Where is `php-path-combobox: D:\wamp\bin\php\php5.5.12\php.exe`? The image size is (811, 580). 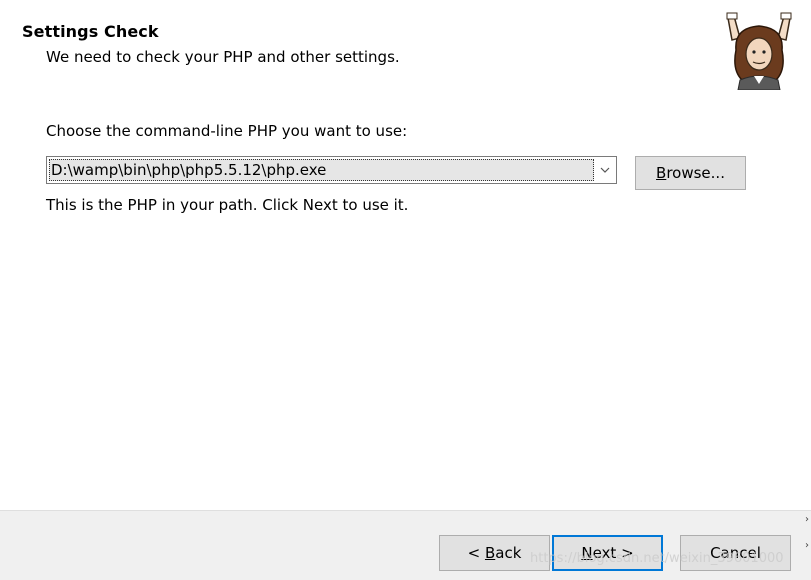
php-path-combobox: D:\wamp\bin\php\php5.5.12\php.exe is located at coordinates (331, 170).